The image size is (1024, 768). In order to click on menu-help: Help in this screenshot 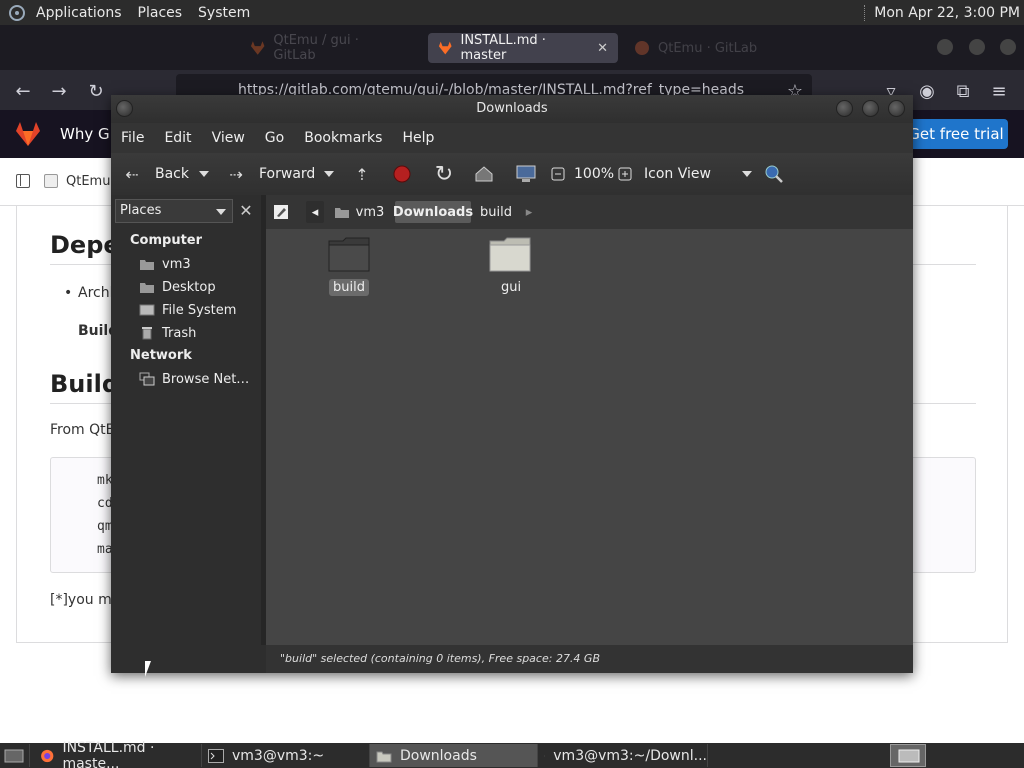, I will do `click(418, 138)`.